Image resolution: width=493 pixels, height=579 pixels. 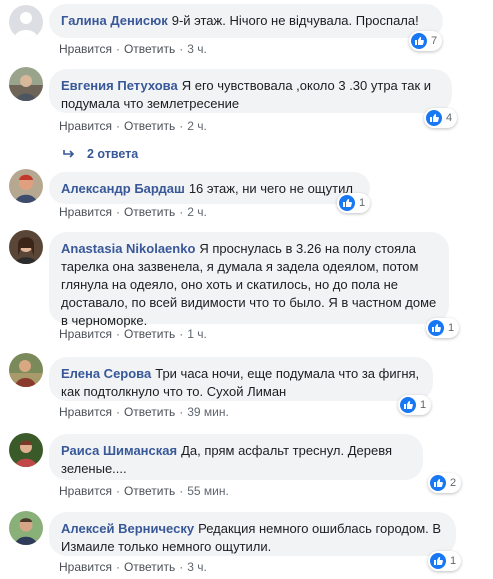 I want to click on timestamp: 1 ч., so click(x=197, y=334).